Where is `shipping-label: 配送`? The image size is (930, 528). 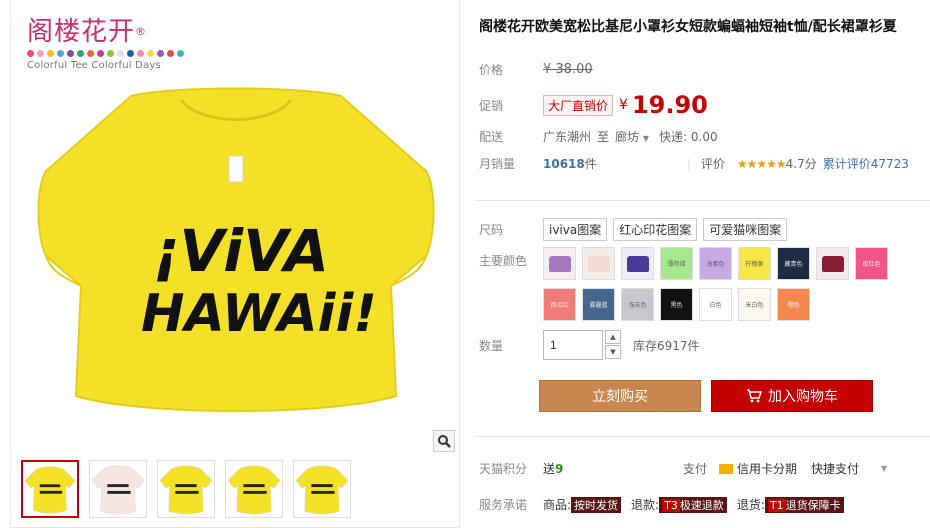
shipping-label: 配送 is located at coordinates (491, 137).